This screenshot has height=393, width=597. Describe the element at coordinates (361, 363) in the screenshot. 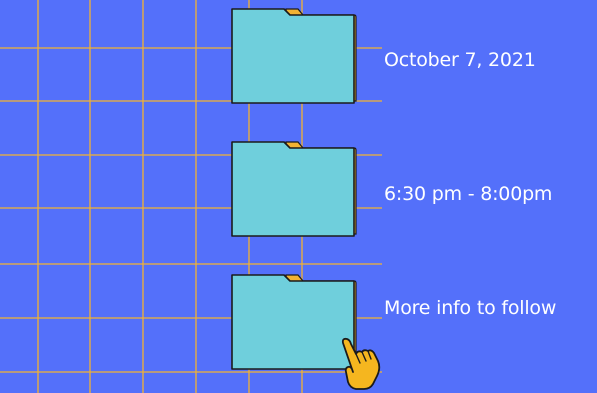

I see `pointing-hand-cursor-icon` at that location.